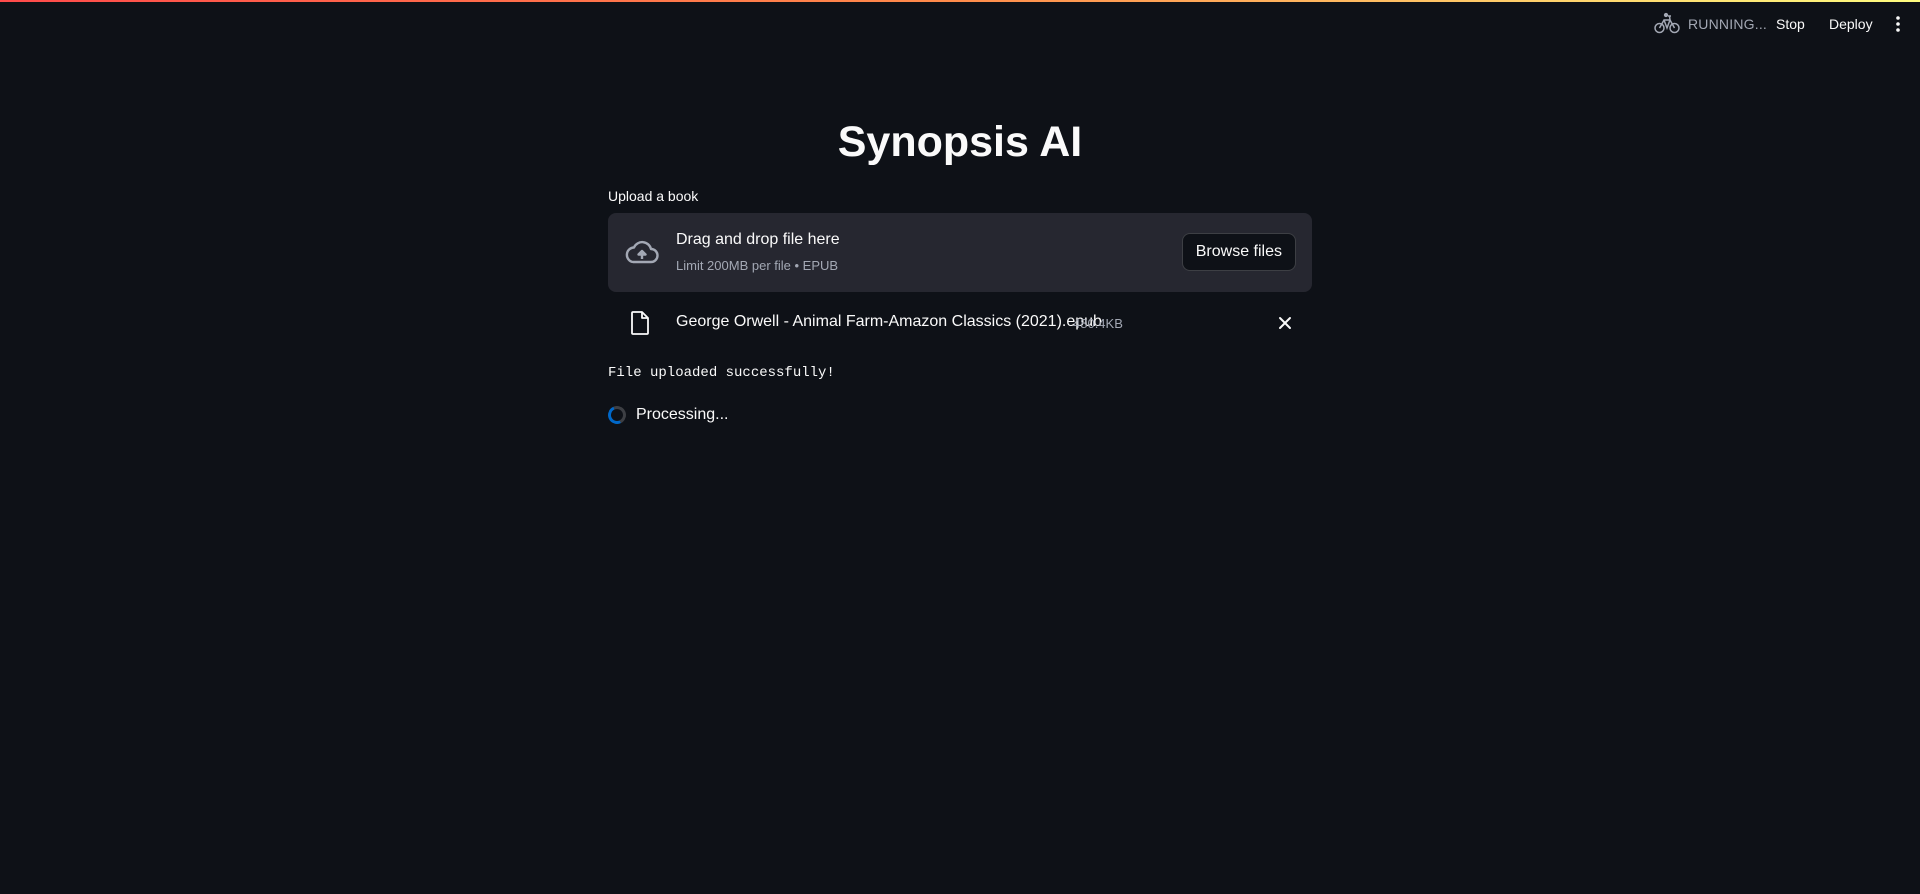 The image size is (1920, 894). Describe the element at coordinates (1851, 24) in the screenshot. I see `deploy-button: Deploy` at that location.